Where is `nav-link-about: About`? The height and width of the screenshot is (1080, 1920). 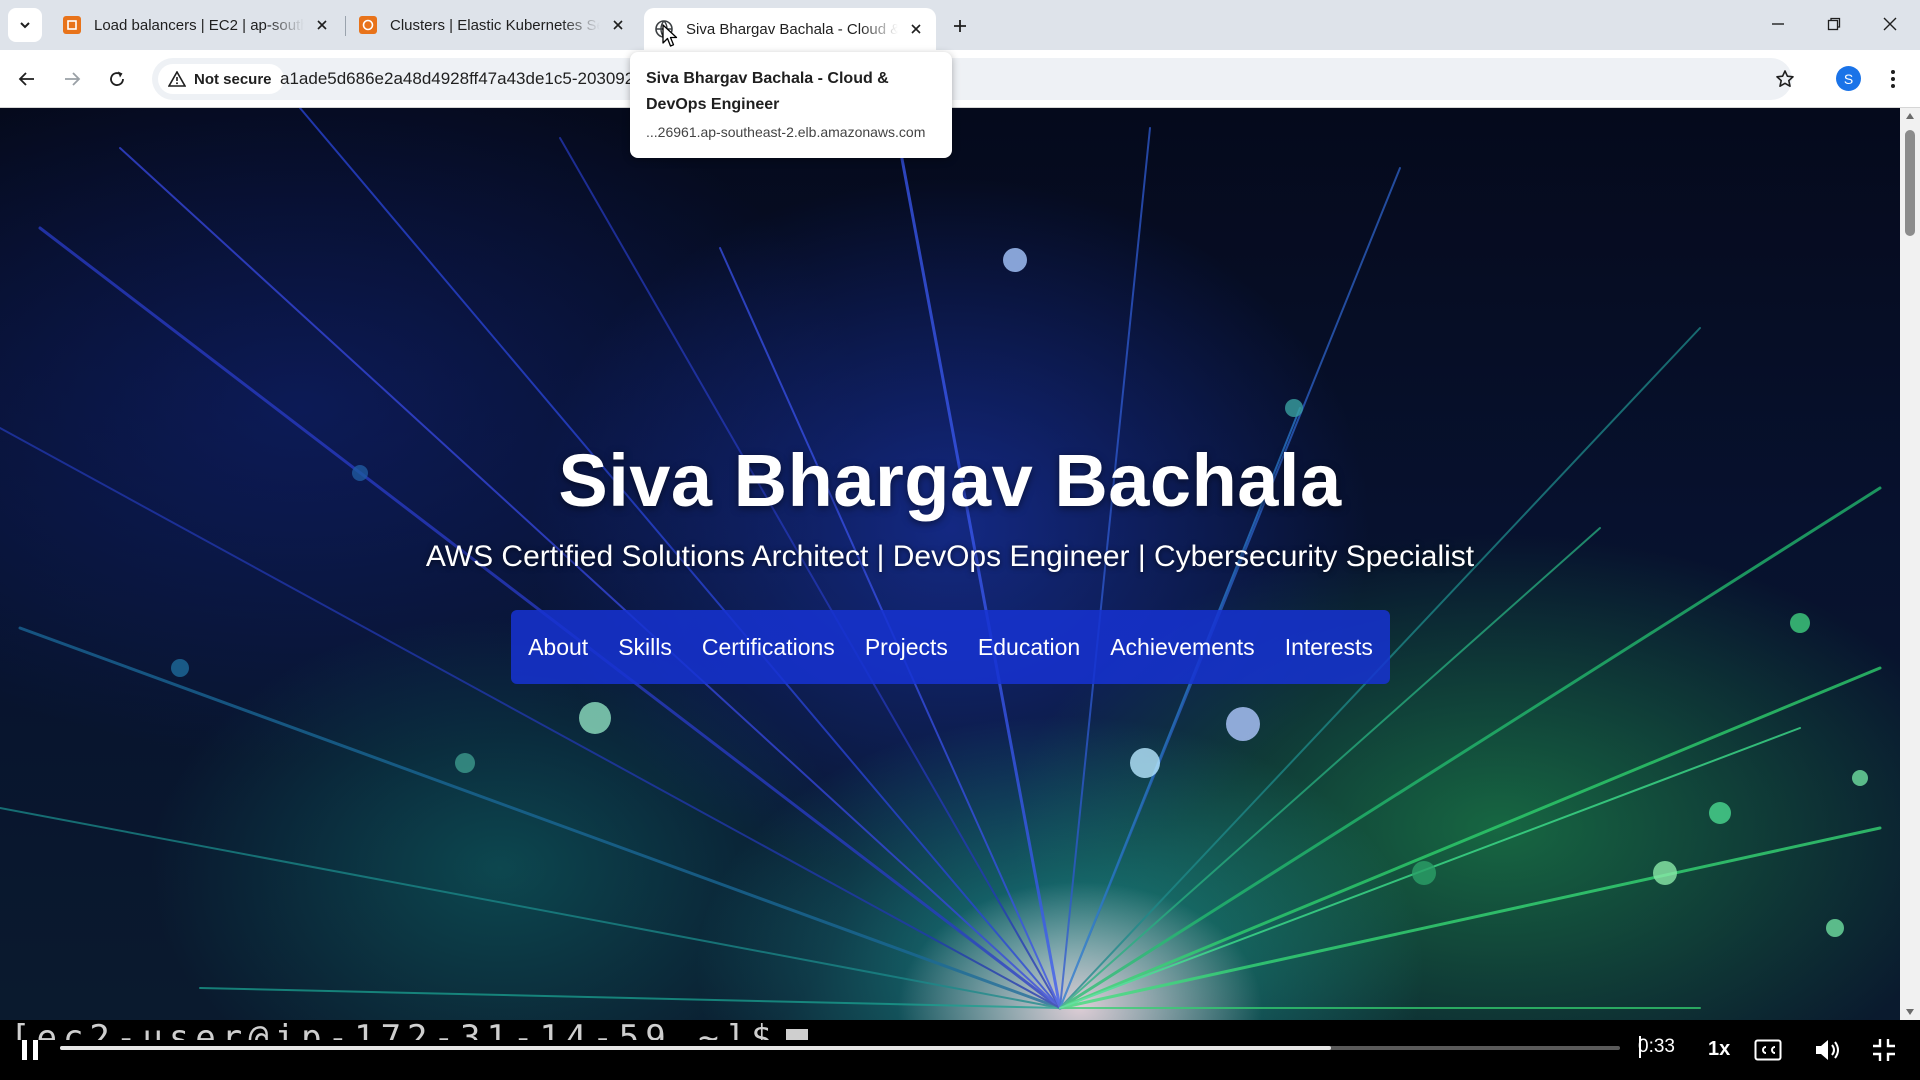
nav-link-about: About is located at coordinates (558, 647).